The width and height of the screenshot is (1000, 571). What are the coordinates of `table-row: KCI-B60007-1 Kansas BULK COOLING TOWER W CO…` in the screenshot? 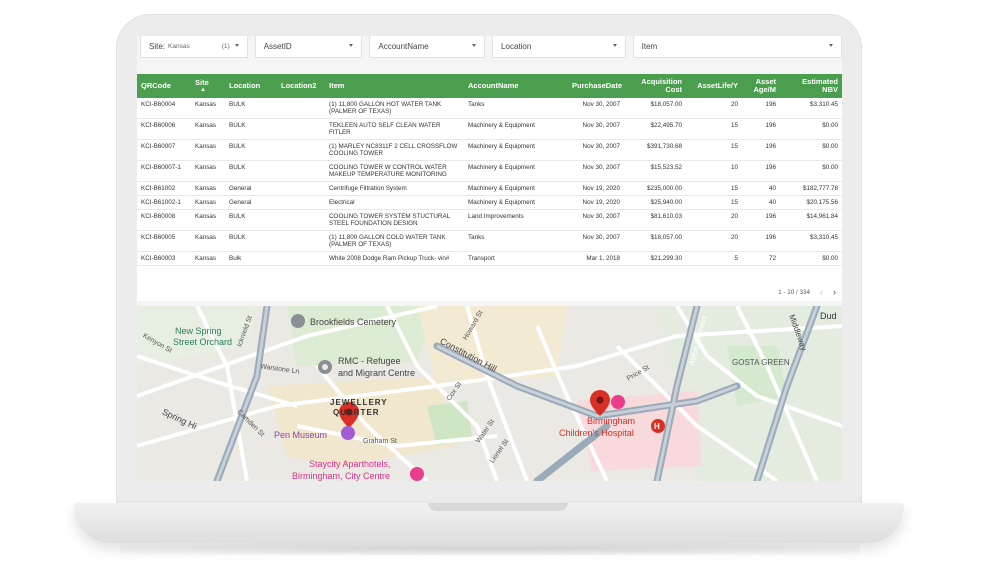 It's located at (489, 171).